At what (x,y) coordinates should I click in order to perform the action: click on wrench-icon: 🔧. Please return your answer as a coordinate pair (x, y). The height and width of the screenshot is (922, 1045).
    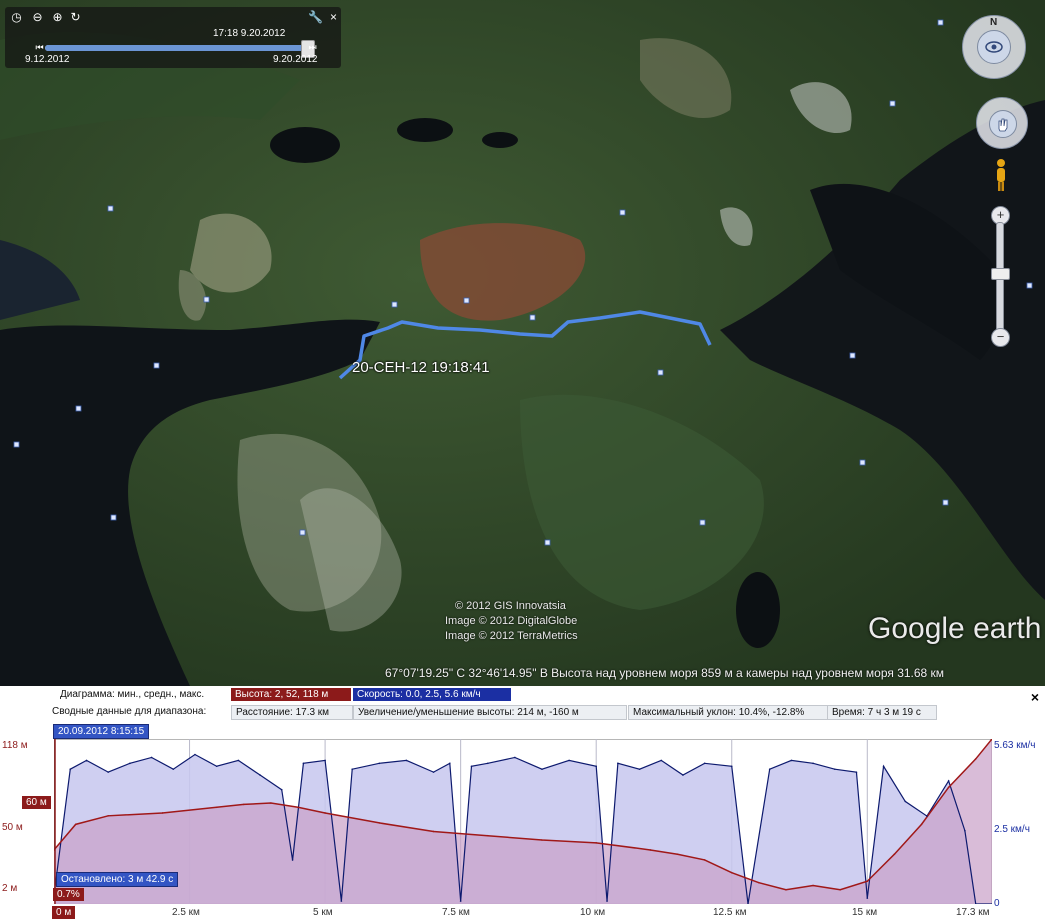
    Looking at the image, I should click on (315, 17).